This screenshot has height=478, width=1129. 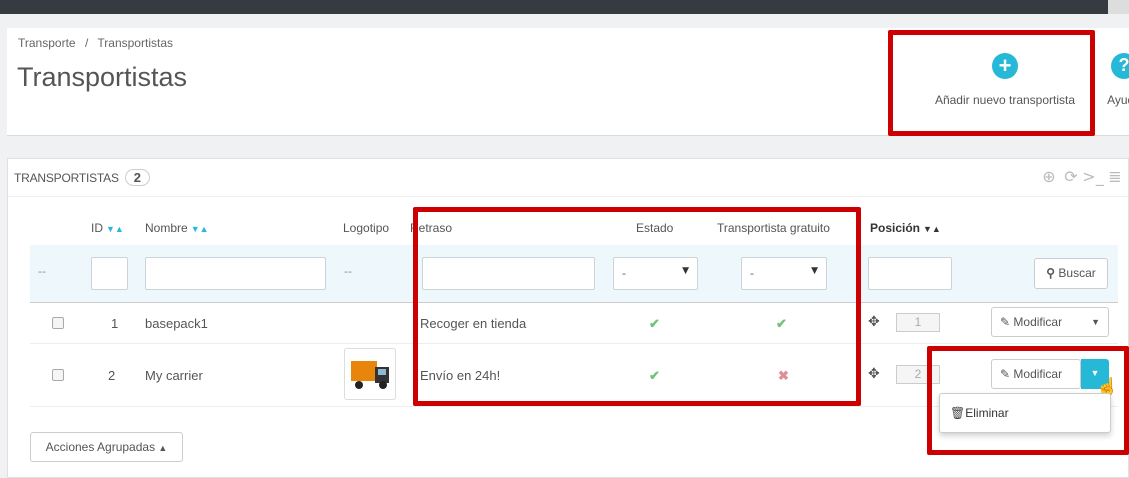 I want to click on row-name: basepack1, so click(x=176, y=323).